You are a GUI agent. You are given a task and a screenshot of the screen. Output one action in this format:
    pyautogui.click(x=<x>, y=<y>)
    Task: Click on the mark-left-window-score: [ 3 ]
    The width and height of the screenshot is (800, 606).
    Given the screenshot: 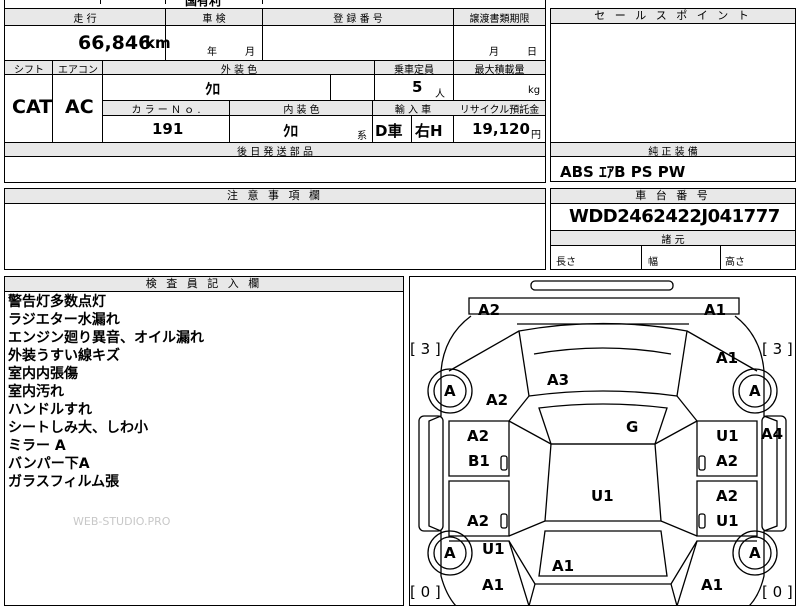 What is the action you would take?
    pyautogui.click(x=425, y=349)
    